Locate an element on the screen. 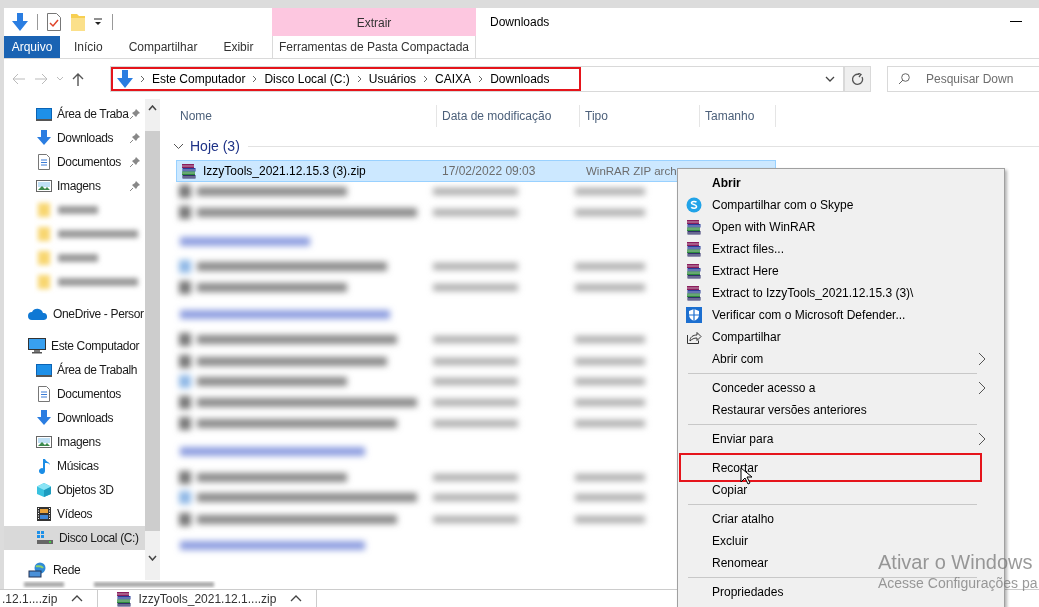 This screenshot has height=607, width=1039. file-date: 17/02/2022 09:03 is located at coordinates (489, 171).